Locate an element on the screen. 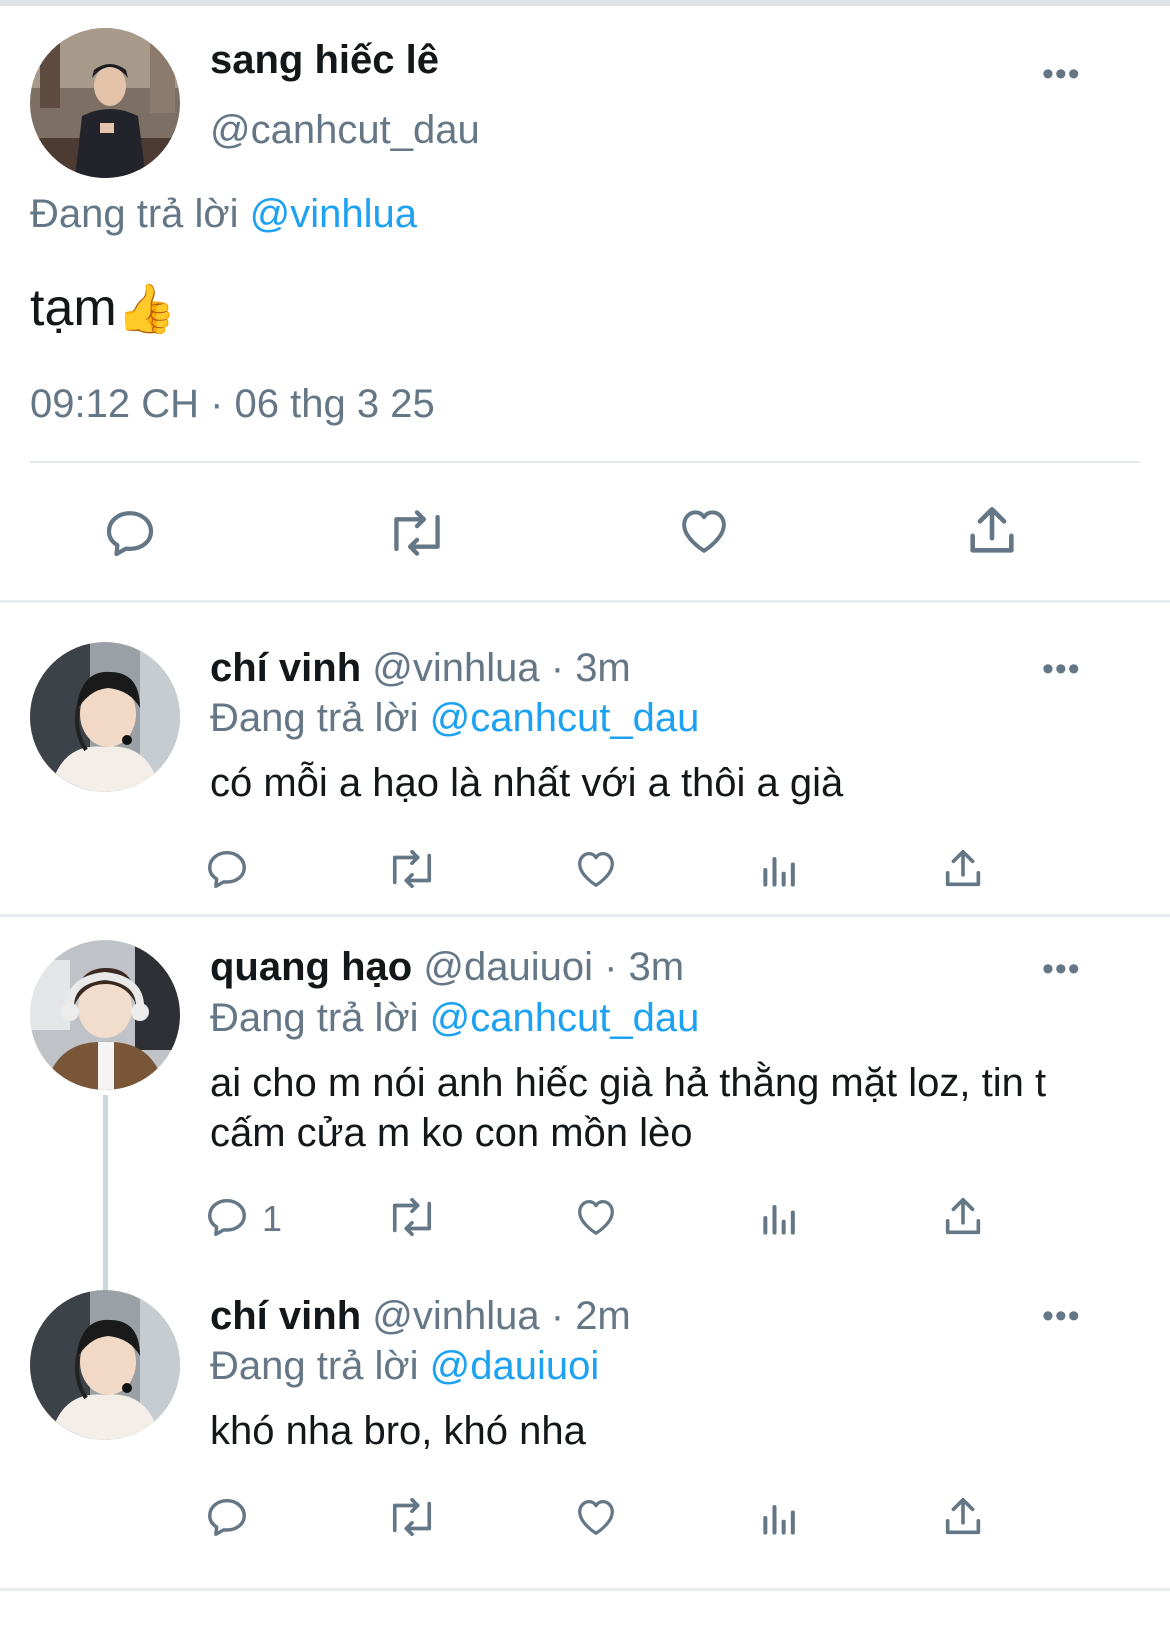  reply-count: 1 is located at coordinates (272, 1218).